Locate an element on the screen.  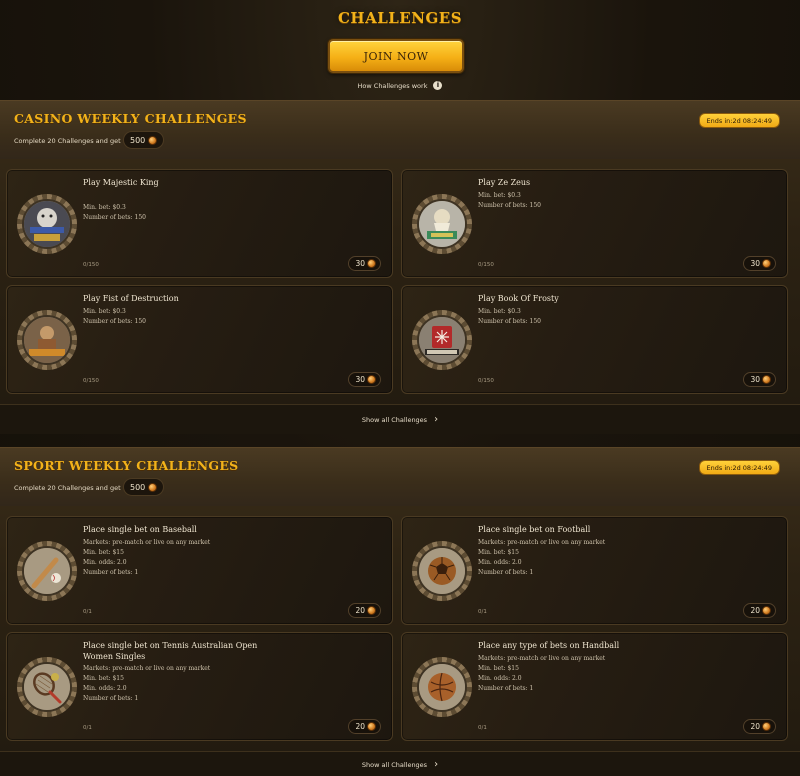
casino-show-all-link: Show all Challenges › is located at coordinates (400, 419).